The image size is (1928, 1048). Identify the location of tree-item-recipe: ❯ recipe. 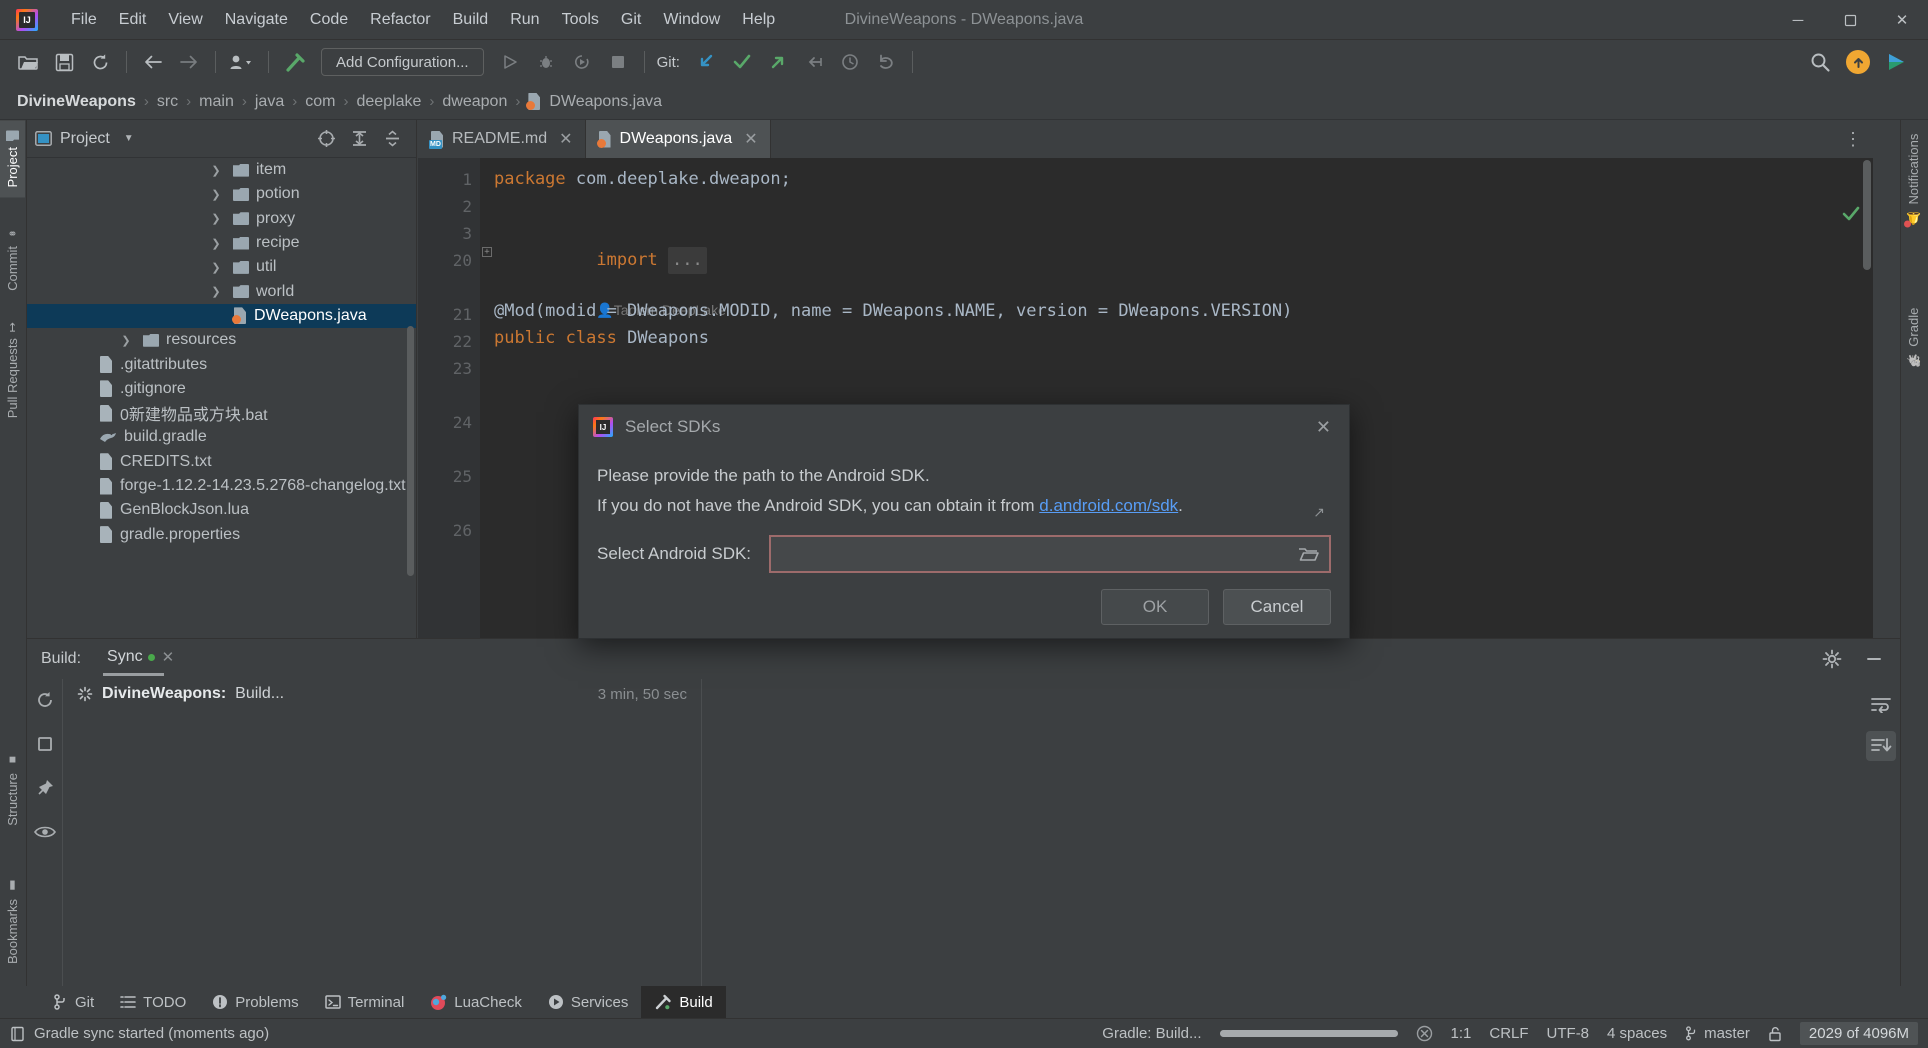
(221, 243).